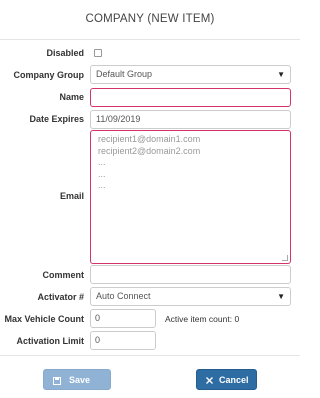 Image resolution: width=320 pixels, height=398 pixels. I want to click on company-group-value: Default Group, so click(124, 74).